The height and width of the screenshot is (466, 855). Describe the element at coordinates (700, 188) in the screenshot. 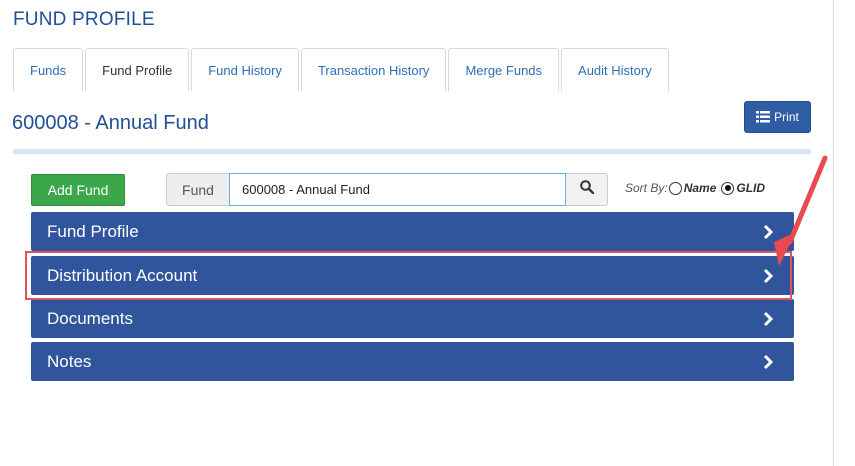

I see `sort-name-label: Name` at that location.